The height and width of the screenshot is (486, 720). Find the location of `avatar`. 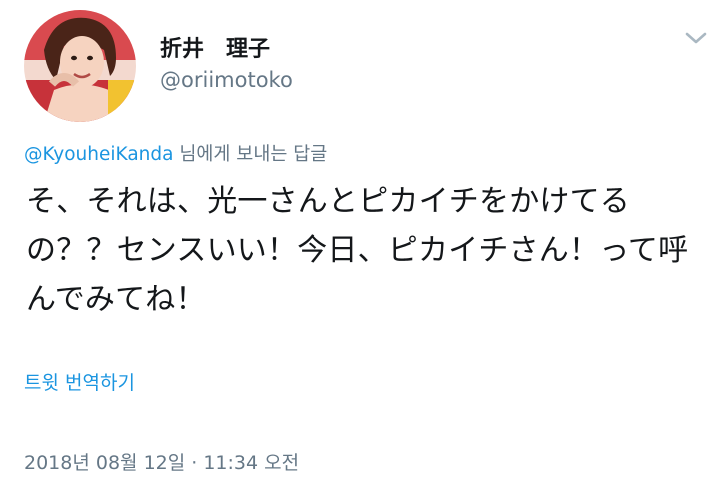

avatar is located at coordinates (80, 66).